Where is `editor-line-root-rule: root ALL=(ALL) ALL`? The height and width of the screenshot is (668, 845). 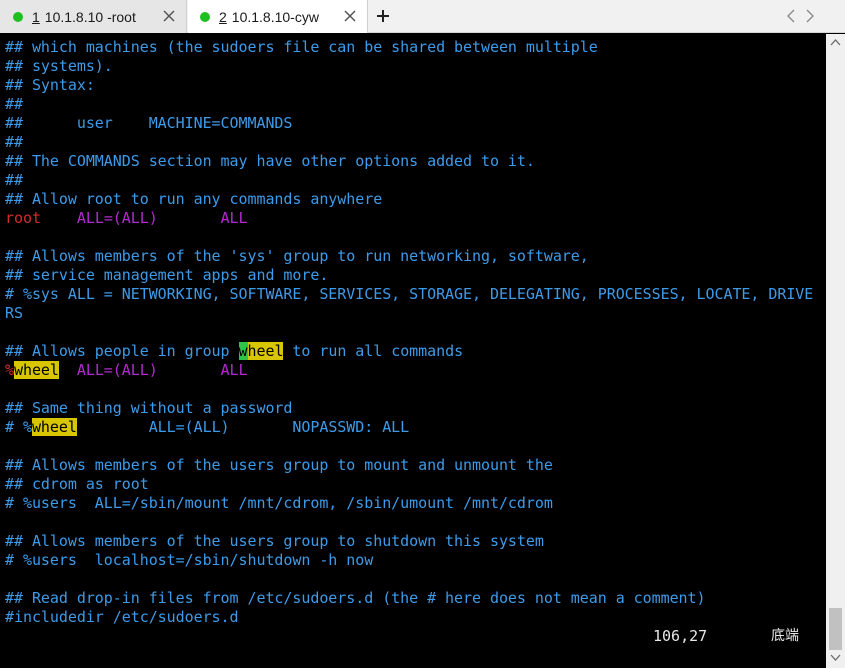 editor-line-root-rule: root ALL=(ALL) ALL is located at coordinates (126, 218).